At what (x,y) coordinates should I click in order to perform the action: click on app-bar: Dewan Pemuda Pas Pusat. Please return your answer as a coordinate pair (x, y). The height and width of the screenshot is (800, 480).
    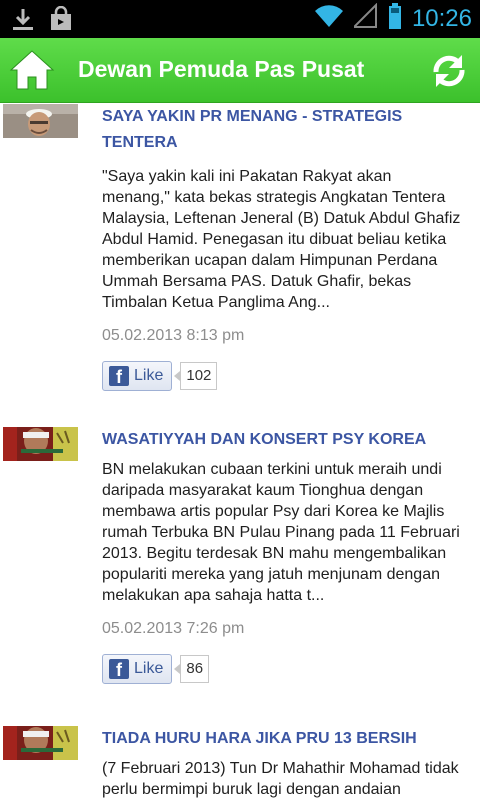
    Looking at the image, I should click on (240, 70).